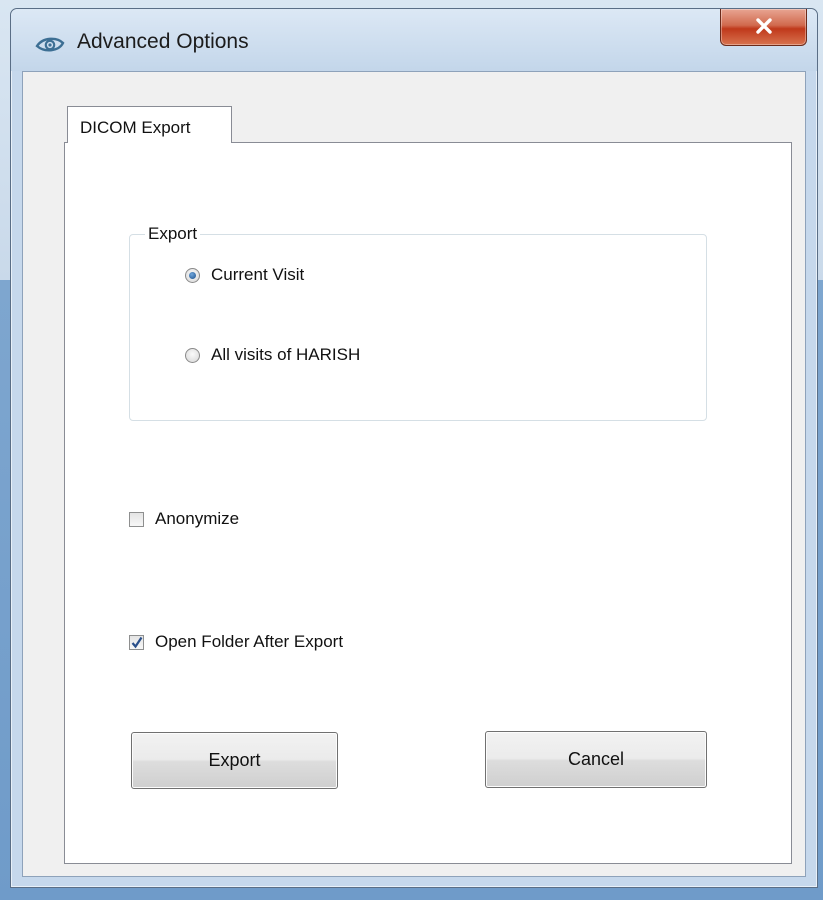 The width and height of the screenshot is (823, 900). Describe the element at coordinates (163, 41) in the screenshot. I see `window-title: Advanced Options` at that location.